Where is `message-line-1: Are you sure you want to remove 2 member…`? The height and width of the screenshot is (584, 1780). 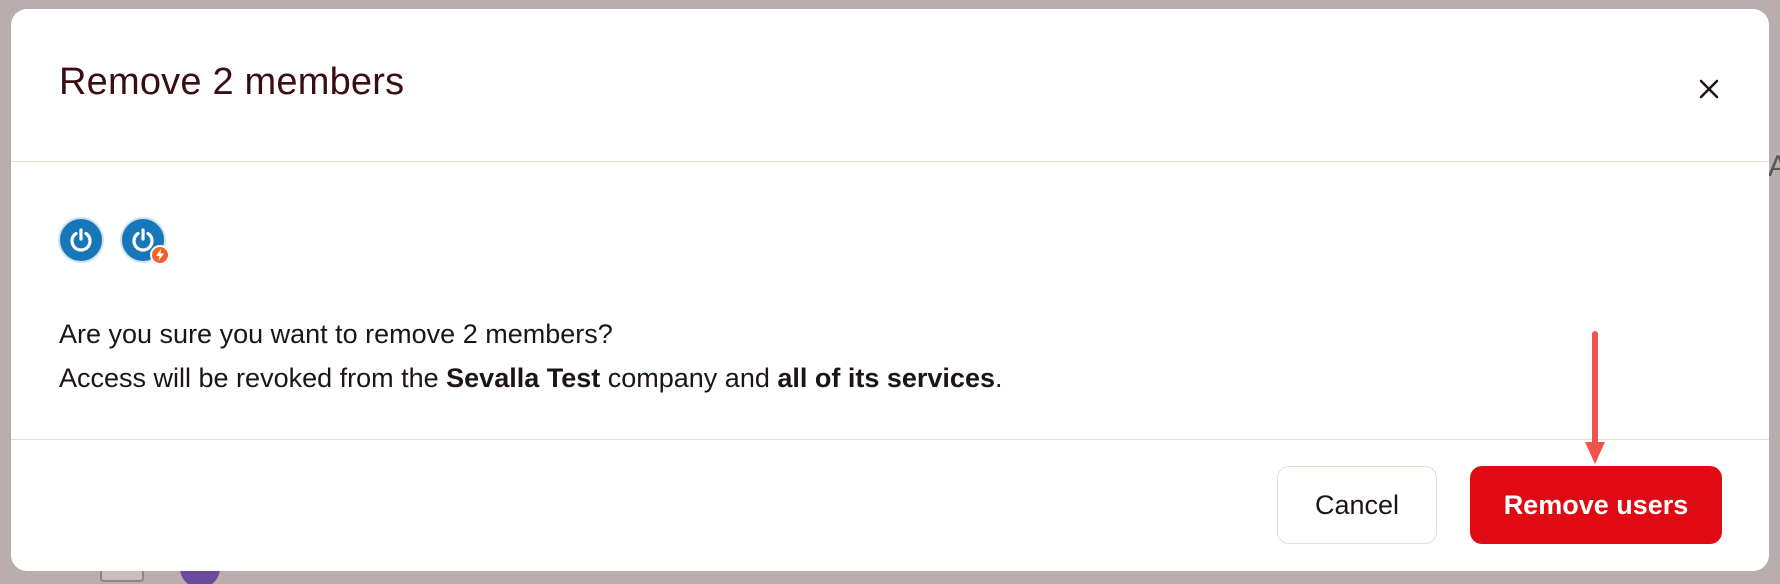 message-line-1: Are you sure you want to remove 2 member… is located at coordinates (336, 334).